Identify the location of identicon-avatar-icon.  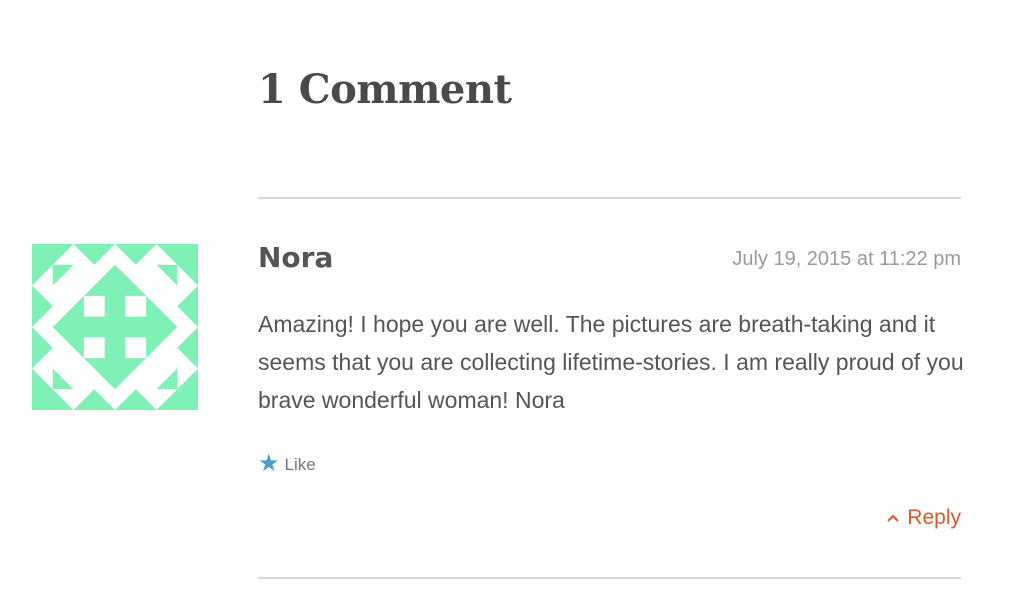
(115, 327).